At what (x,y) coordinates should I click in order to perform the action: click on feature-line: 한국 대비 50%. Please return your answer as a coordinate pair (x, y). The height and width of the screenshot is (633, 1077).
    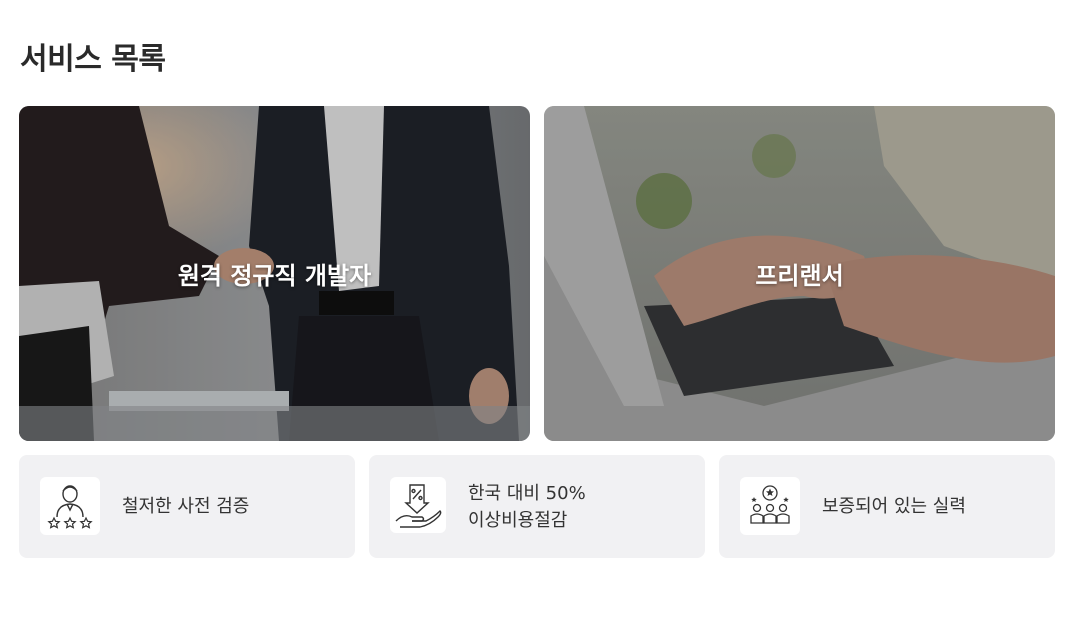
    Looking at the image, I should click on (527, 493).